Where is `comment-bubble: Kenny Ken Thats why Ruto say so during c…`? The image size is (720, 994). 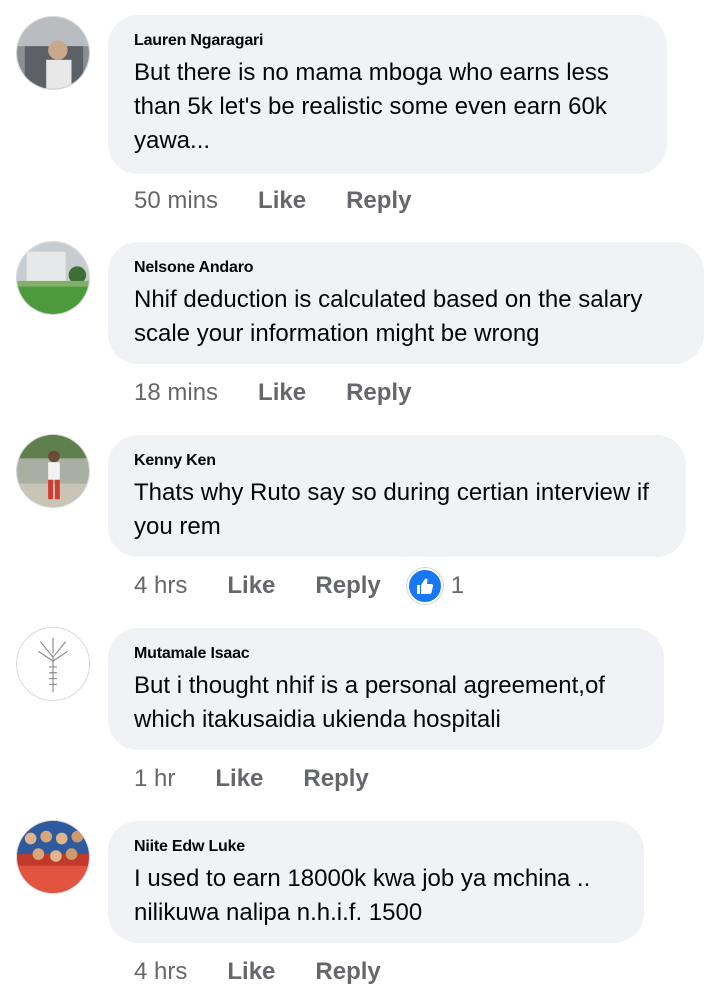 comment-bubble: Kenny Ken Thats why Ruto say so during c… is located at coordinates (397, 496).